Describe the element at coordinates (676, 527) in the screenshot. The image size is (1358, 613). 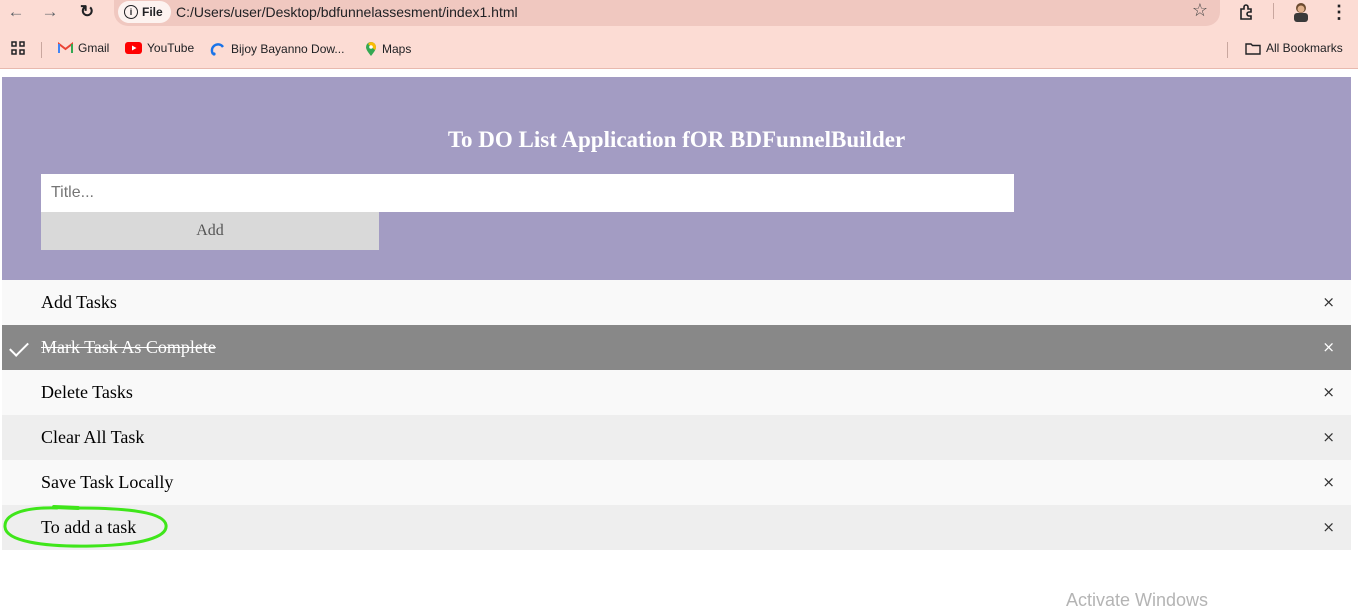
I see `task-item: To add a task ×` at that location.